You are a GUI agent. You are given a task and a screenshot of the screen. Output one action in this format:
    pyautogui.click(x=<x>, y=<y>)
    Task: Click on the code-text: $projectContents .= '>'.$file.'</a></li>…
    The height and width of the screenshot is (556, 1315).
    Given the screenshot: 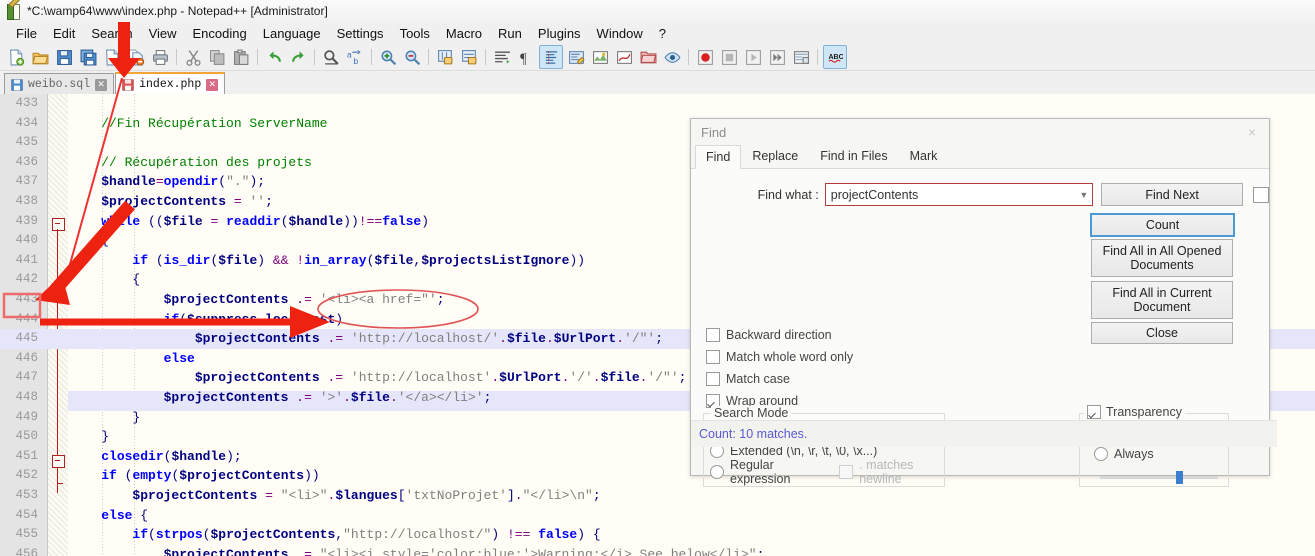 What is the action you would take?
    pyautogui.click(x=327, y=397)
    